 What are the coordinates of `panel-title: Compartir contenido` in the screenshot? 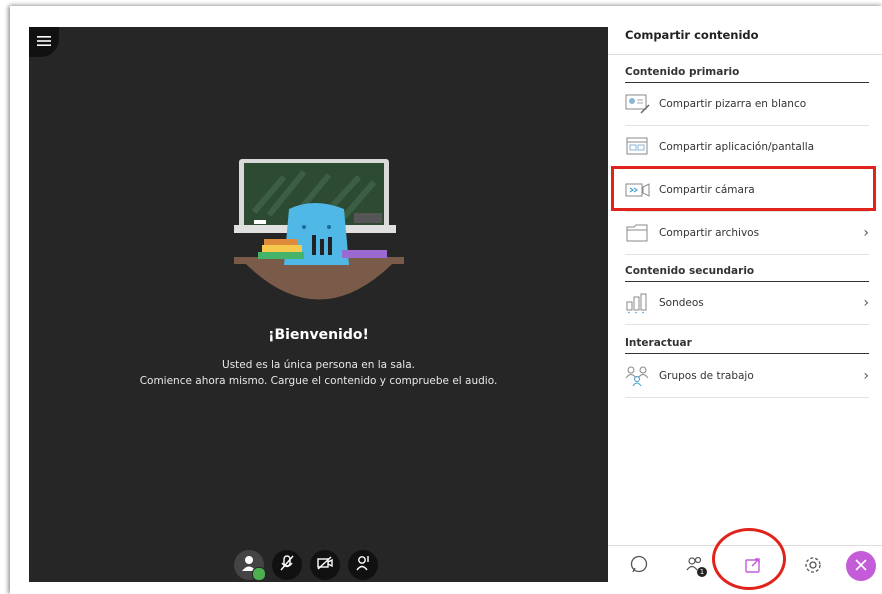 It's located at (692, 35).